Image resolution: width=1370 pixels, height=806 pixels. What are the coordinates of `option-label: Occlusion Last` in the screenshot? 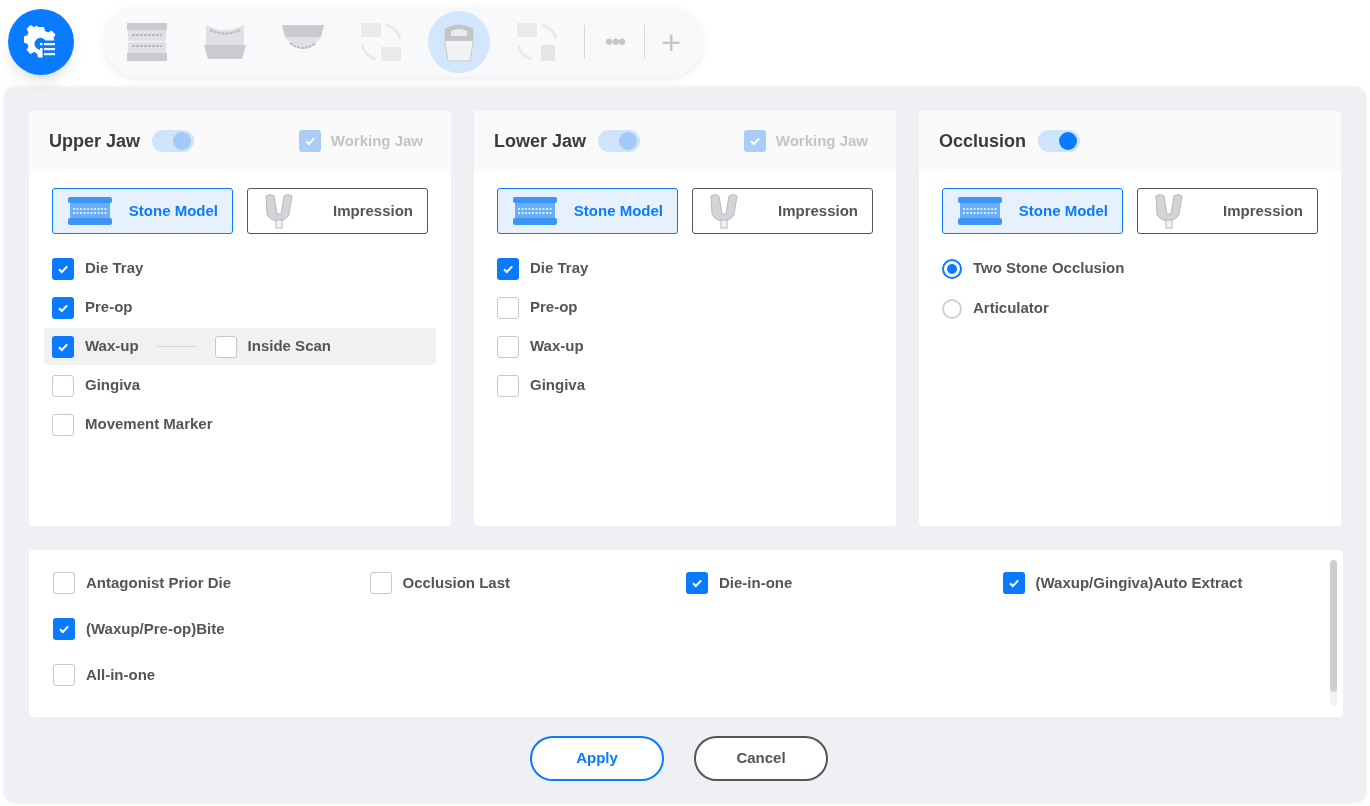 It's located at (456, 583).